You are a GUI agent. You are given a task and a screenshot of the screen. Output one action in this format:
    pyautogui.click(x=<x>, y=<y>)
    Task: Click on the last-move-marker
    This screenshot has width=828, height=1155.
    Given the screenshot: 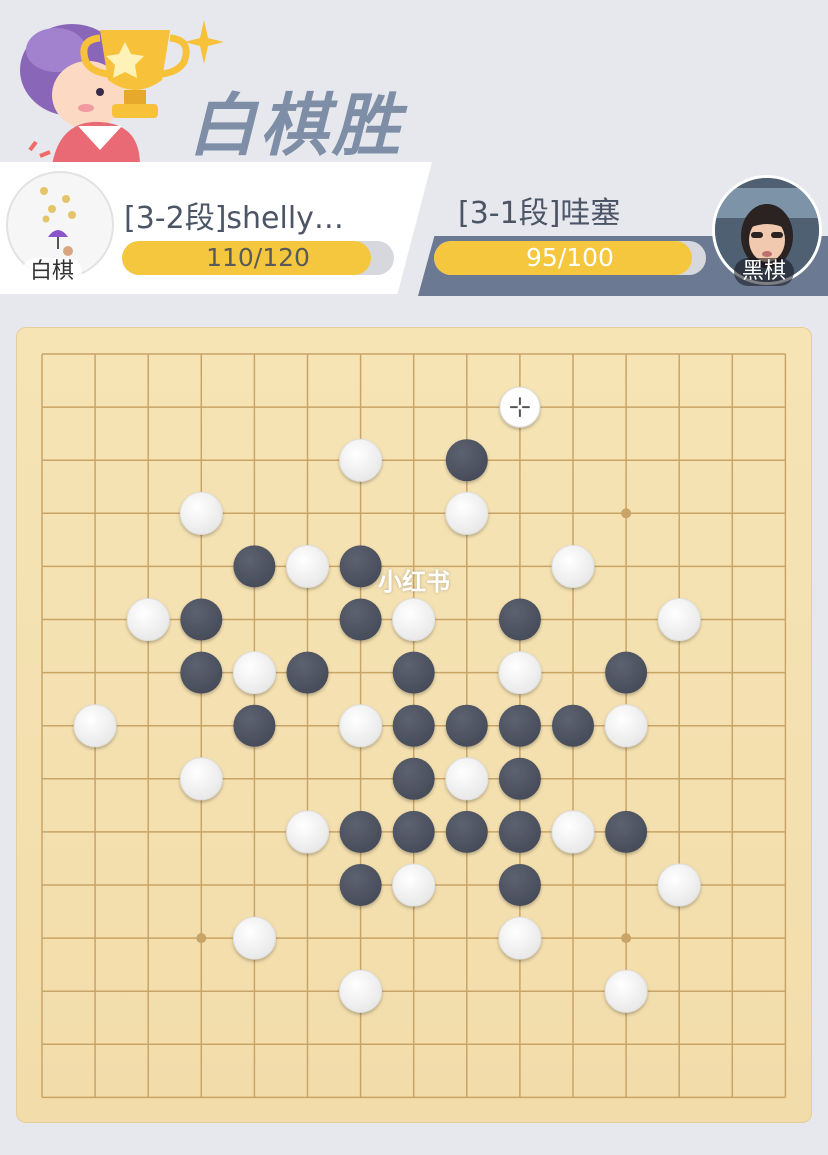 What is the action you would take?
    pyautogui.click(x=520, y=407)
    